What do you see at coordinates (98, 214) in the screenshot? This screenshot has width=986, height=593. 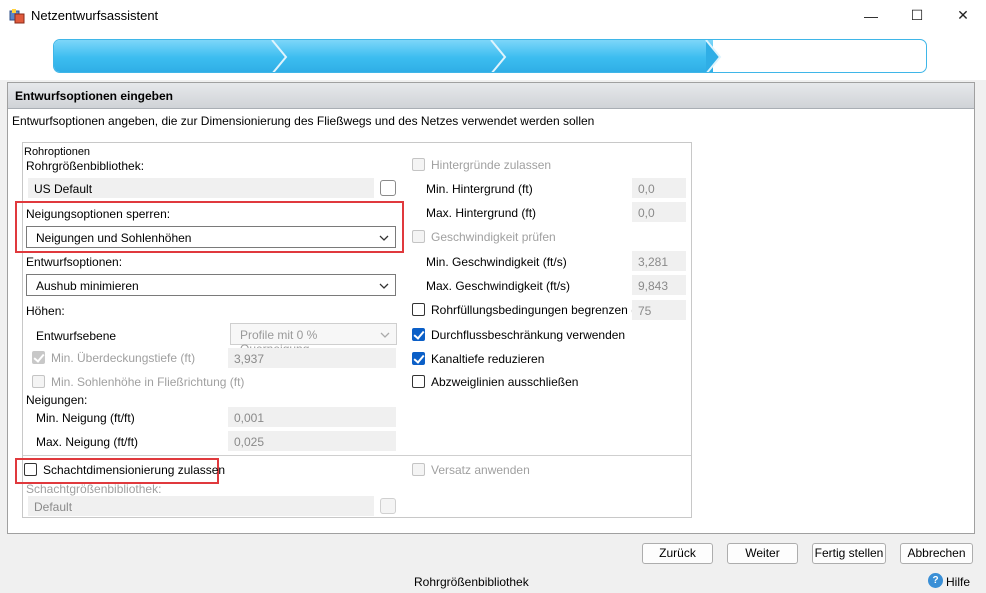 I see `slope-lock-label: Neigungsoptionen sperren:` at bounding box center [98, 214].